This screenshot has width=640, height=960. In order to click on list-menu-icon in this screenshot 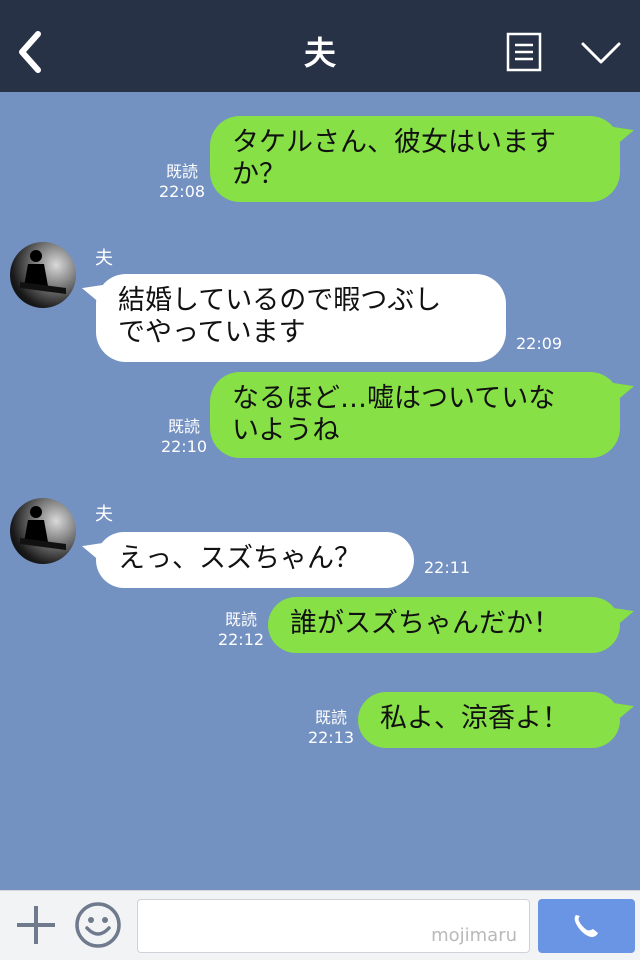, I will do `click(524, 52)`.